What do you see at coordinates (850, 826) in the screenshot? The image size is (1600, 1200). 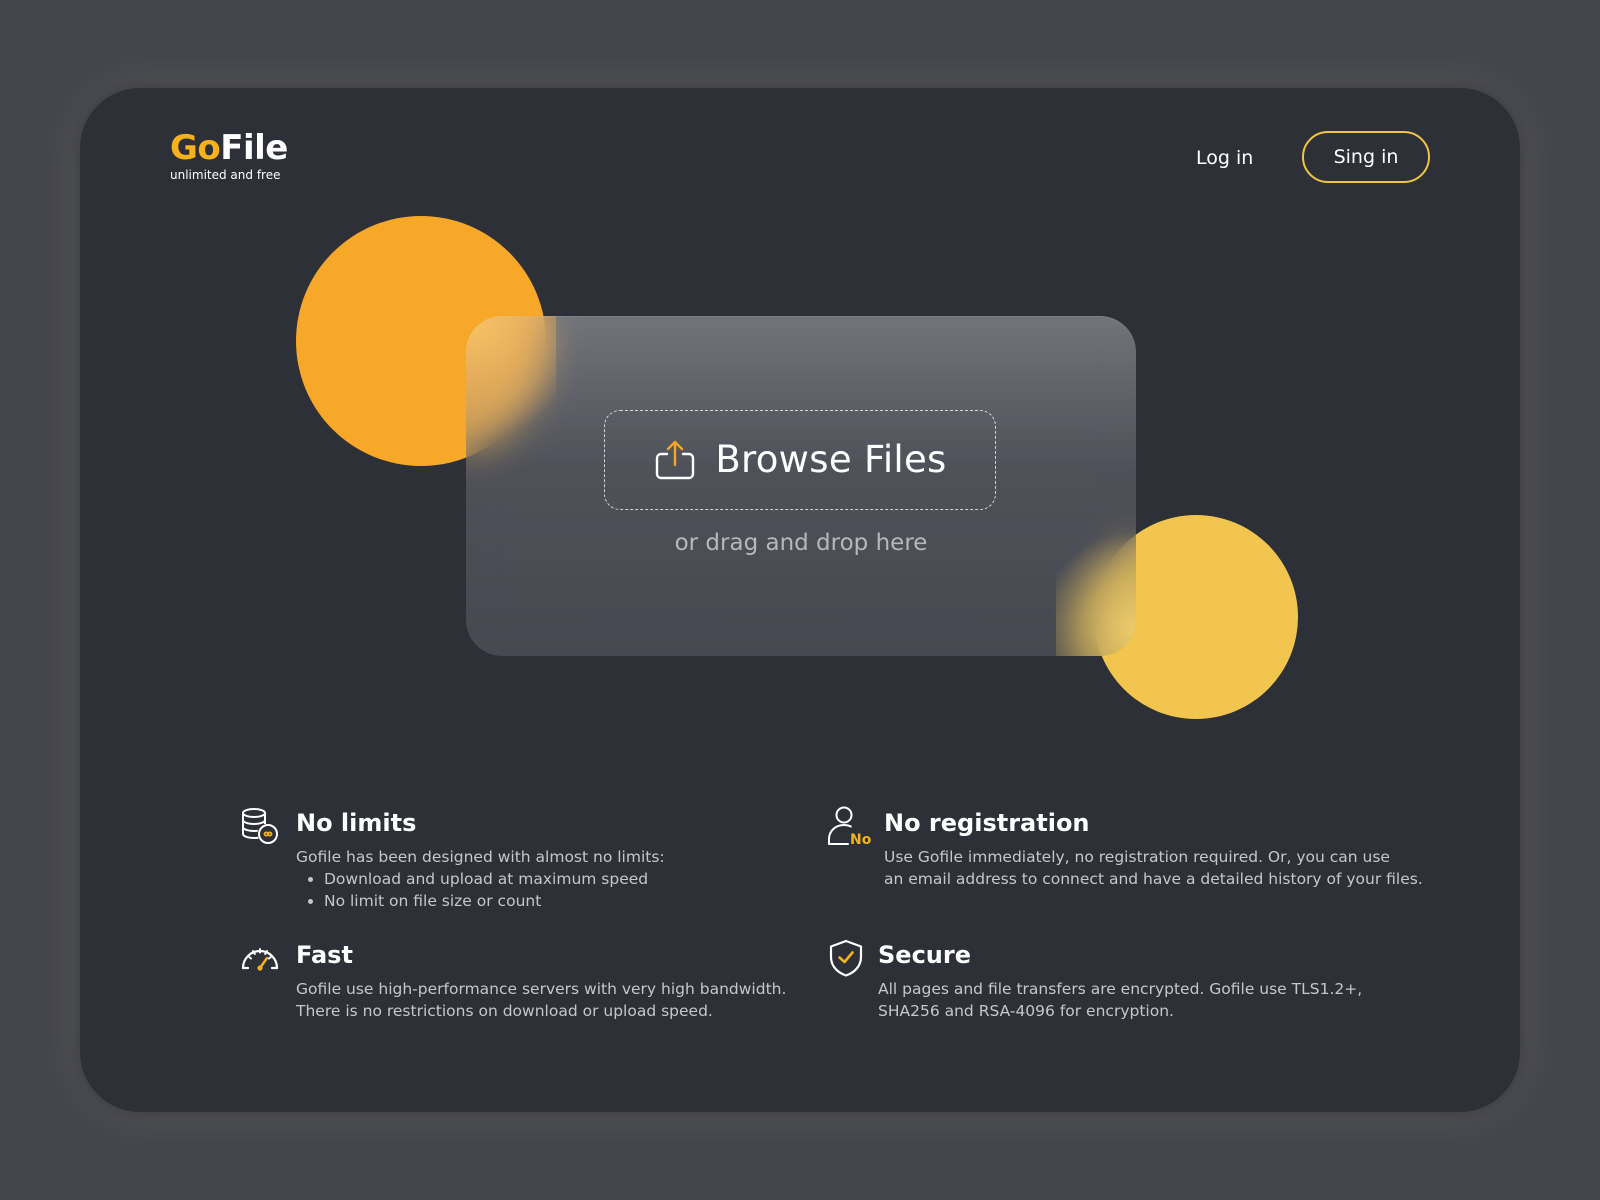 I see `user-no-icon: No` at bounding box center [850, 826].